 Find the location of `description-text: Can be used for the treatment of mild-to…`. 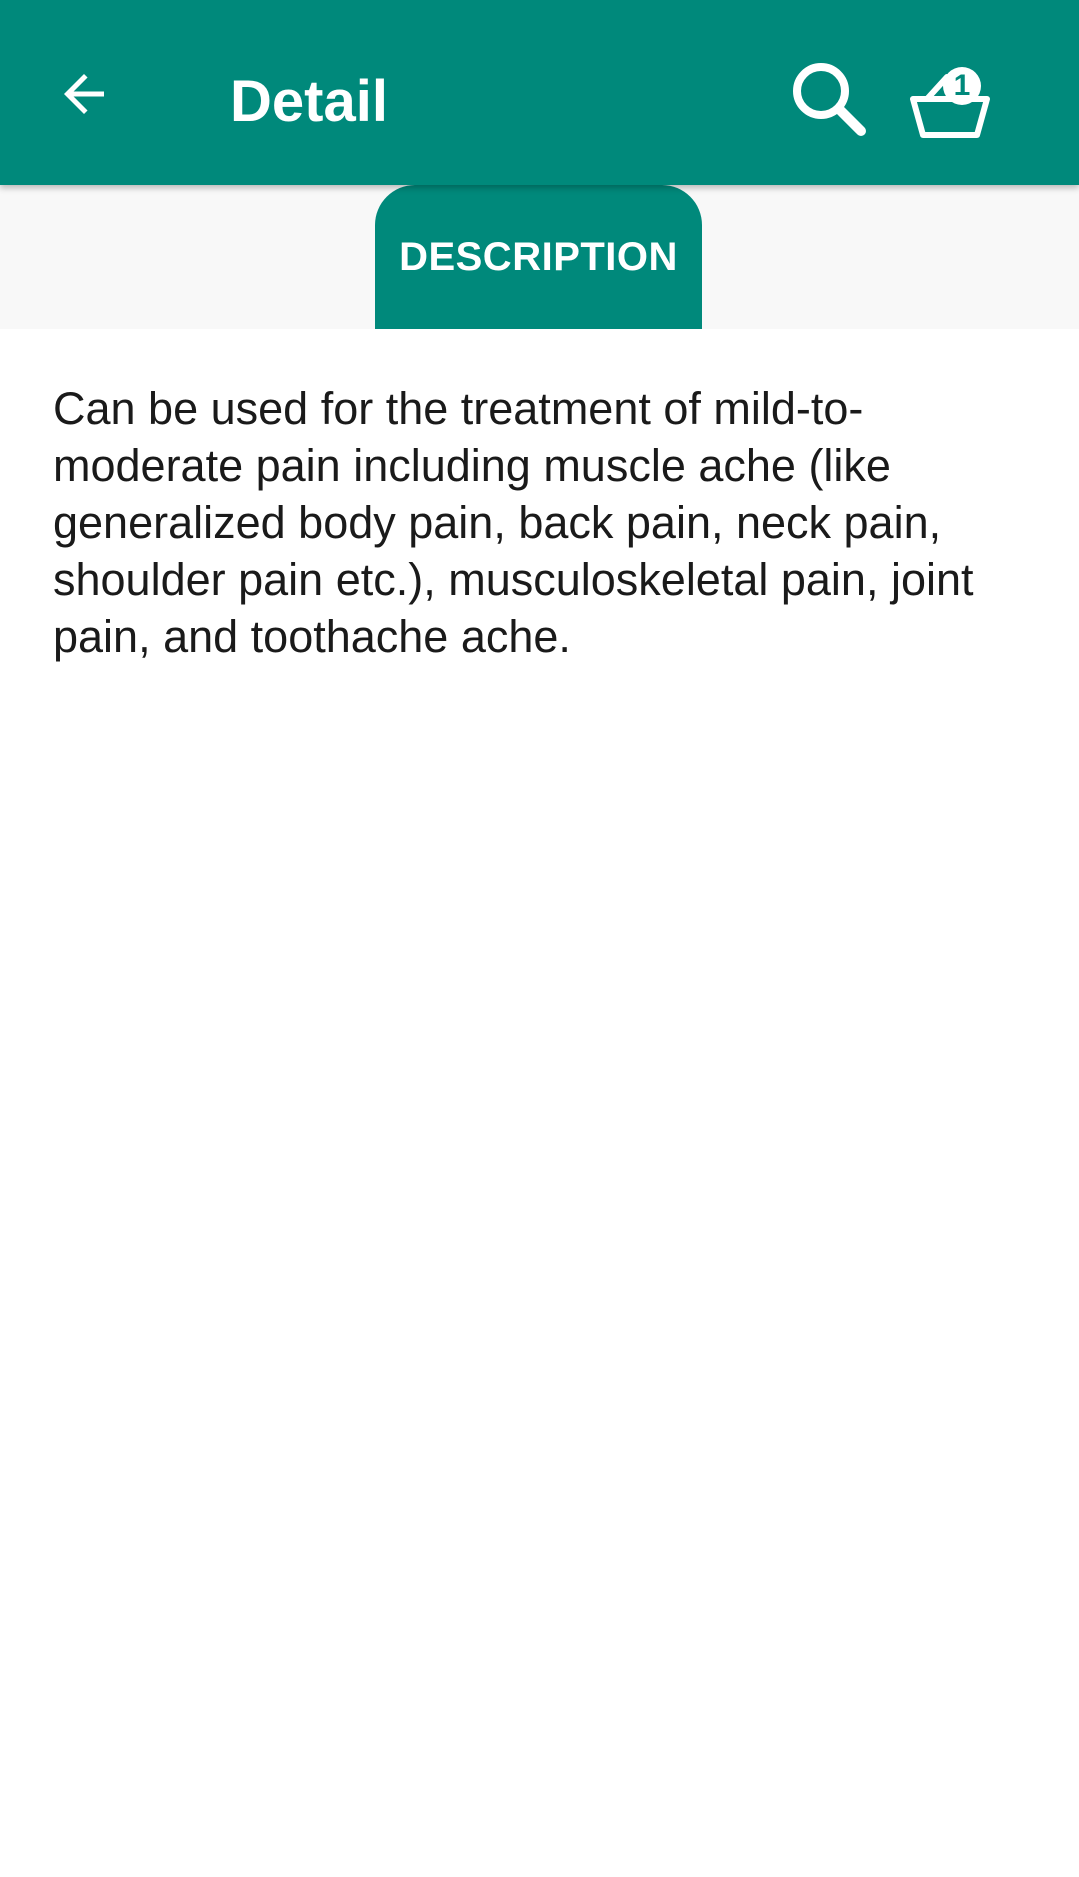

description-text: Can be used for the treatment of mild-to… is located at coordinates (513, 522).